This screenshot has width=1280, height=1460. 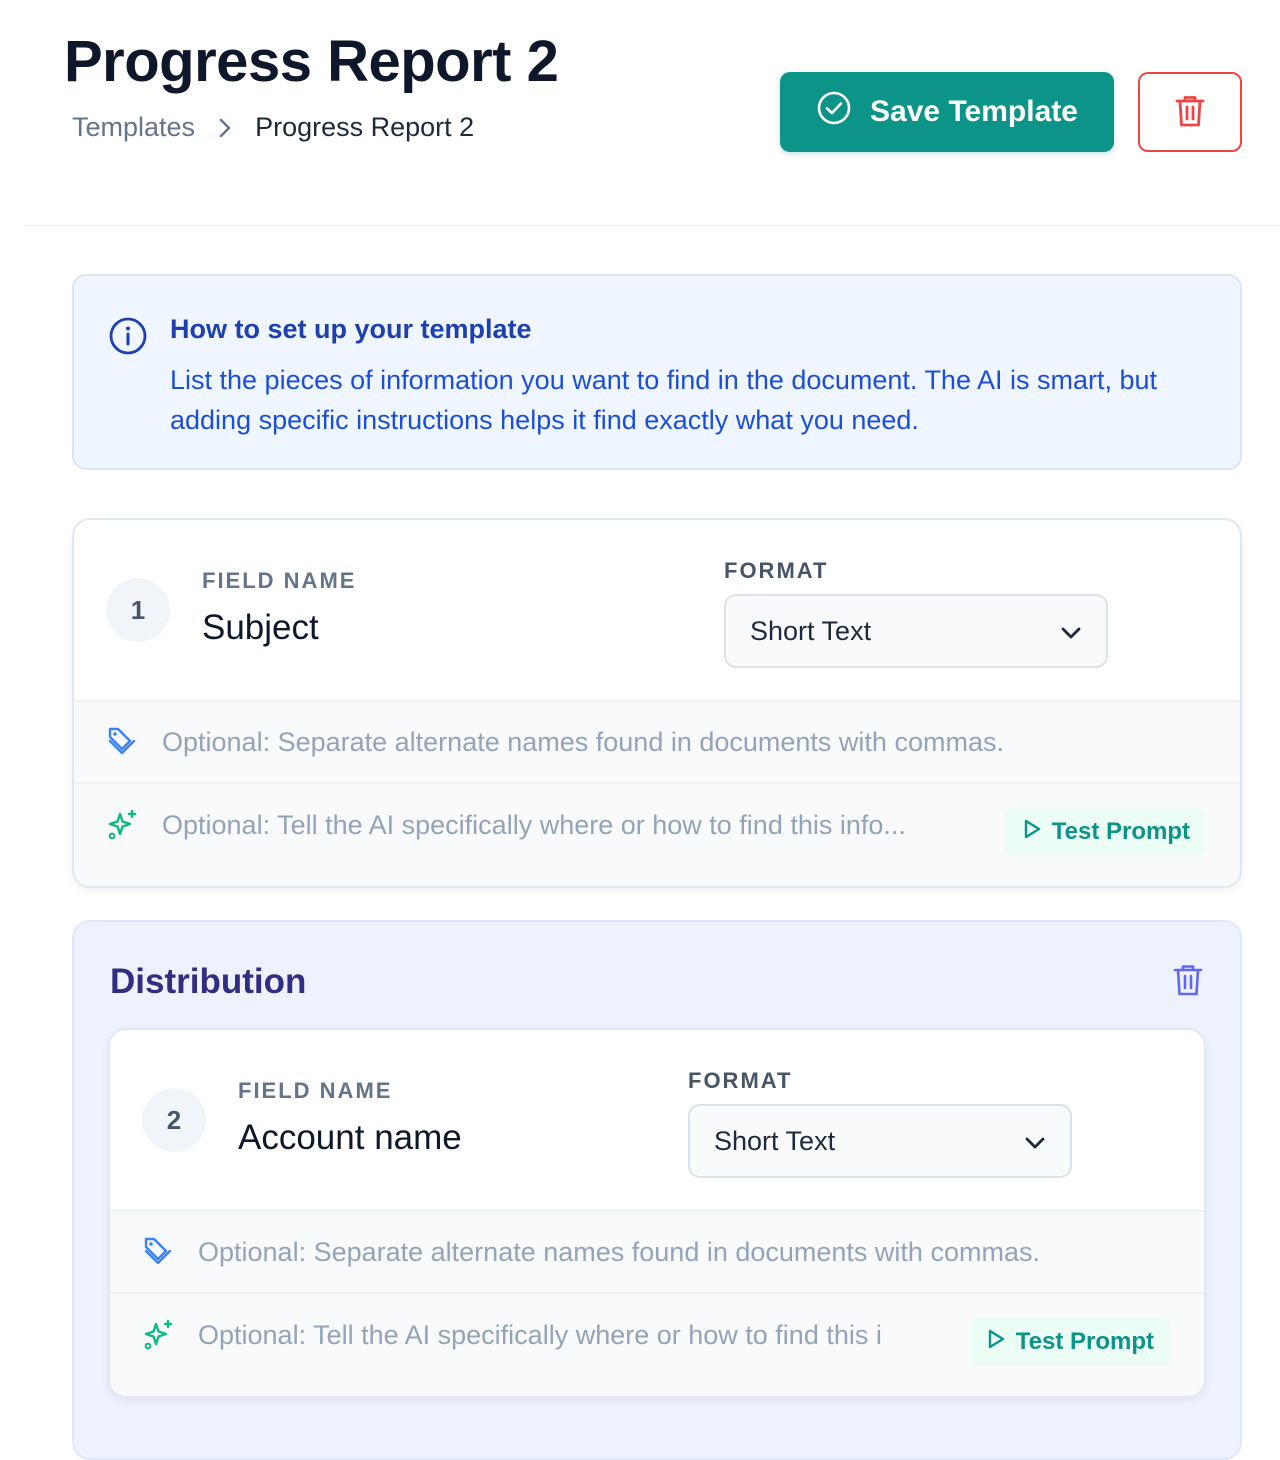 What do you see at coordinates (974, 111) in the screenshot?
I see `save-template-label: Save Template` at bounding box center [974, 111].